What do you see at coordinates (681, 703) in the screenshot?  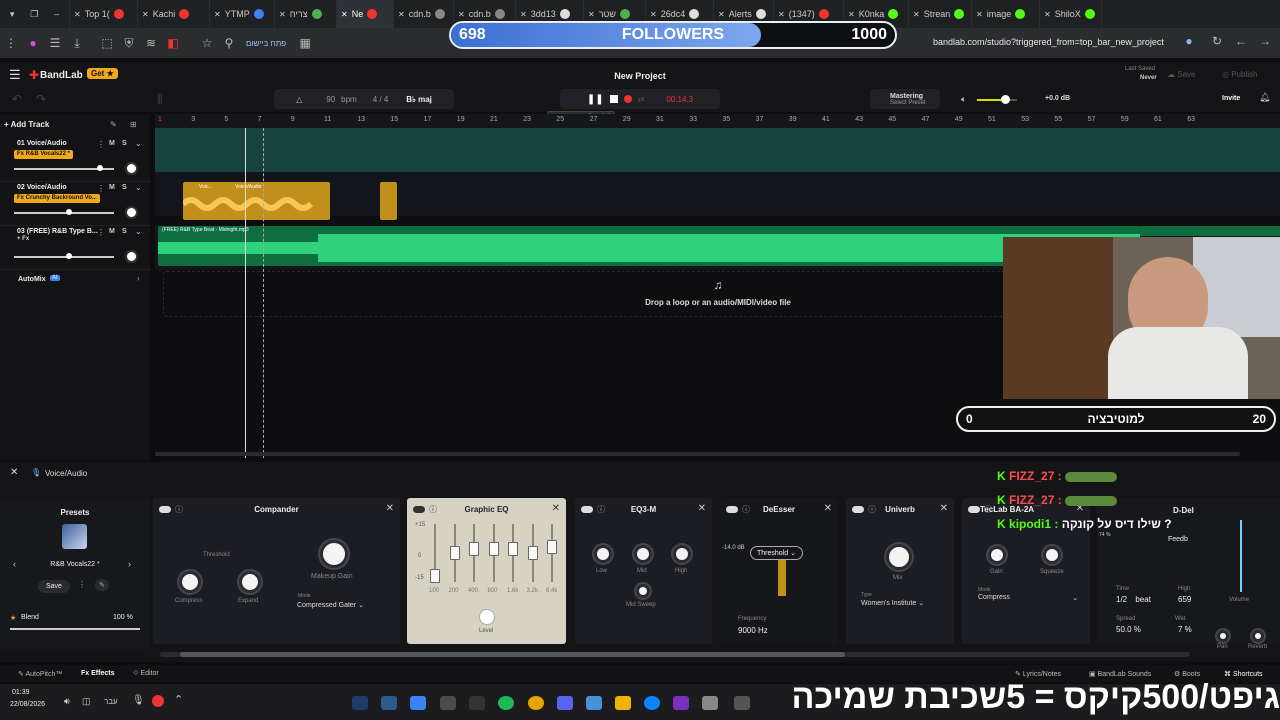 I see `vs-icon` at bounding box center [681, 703].